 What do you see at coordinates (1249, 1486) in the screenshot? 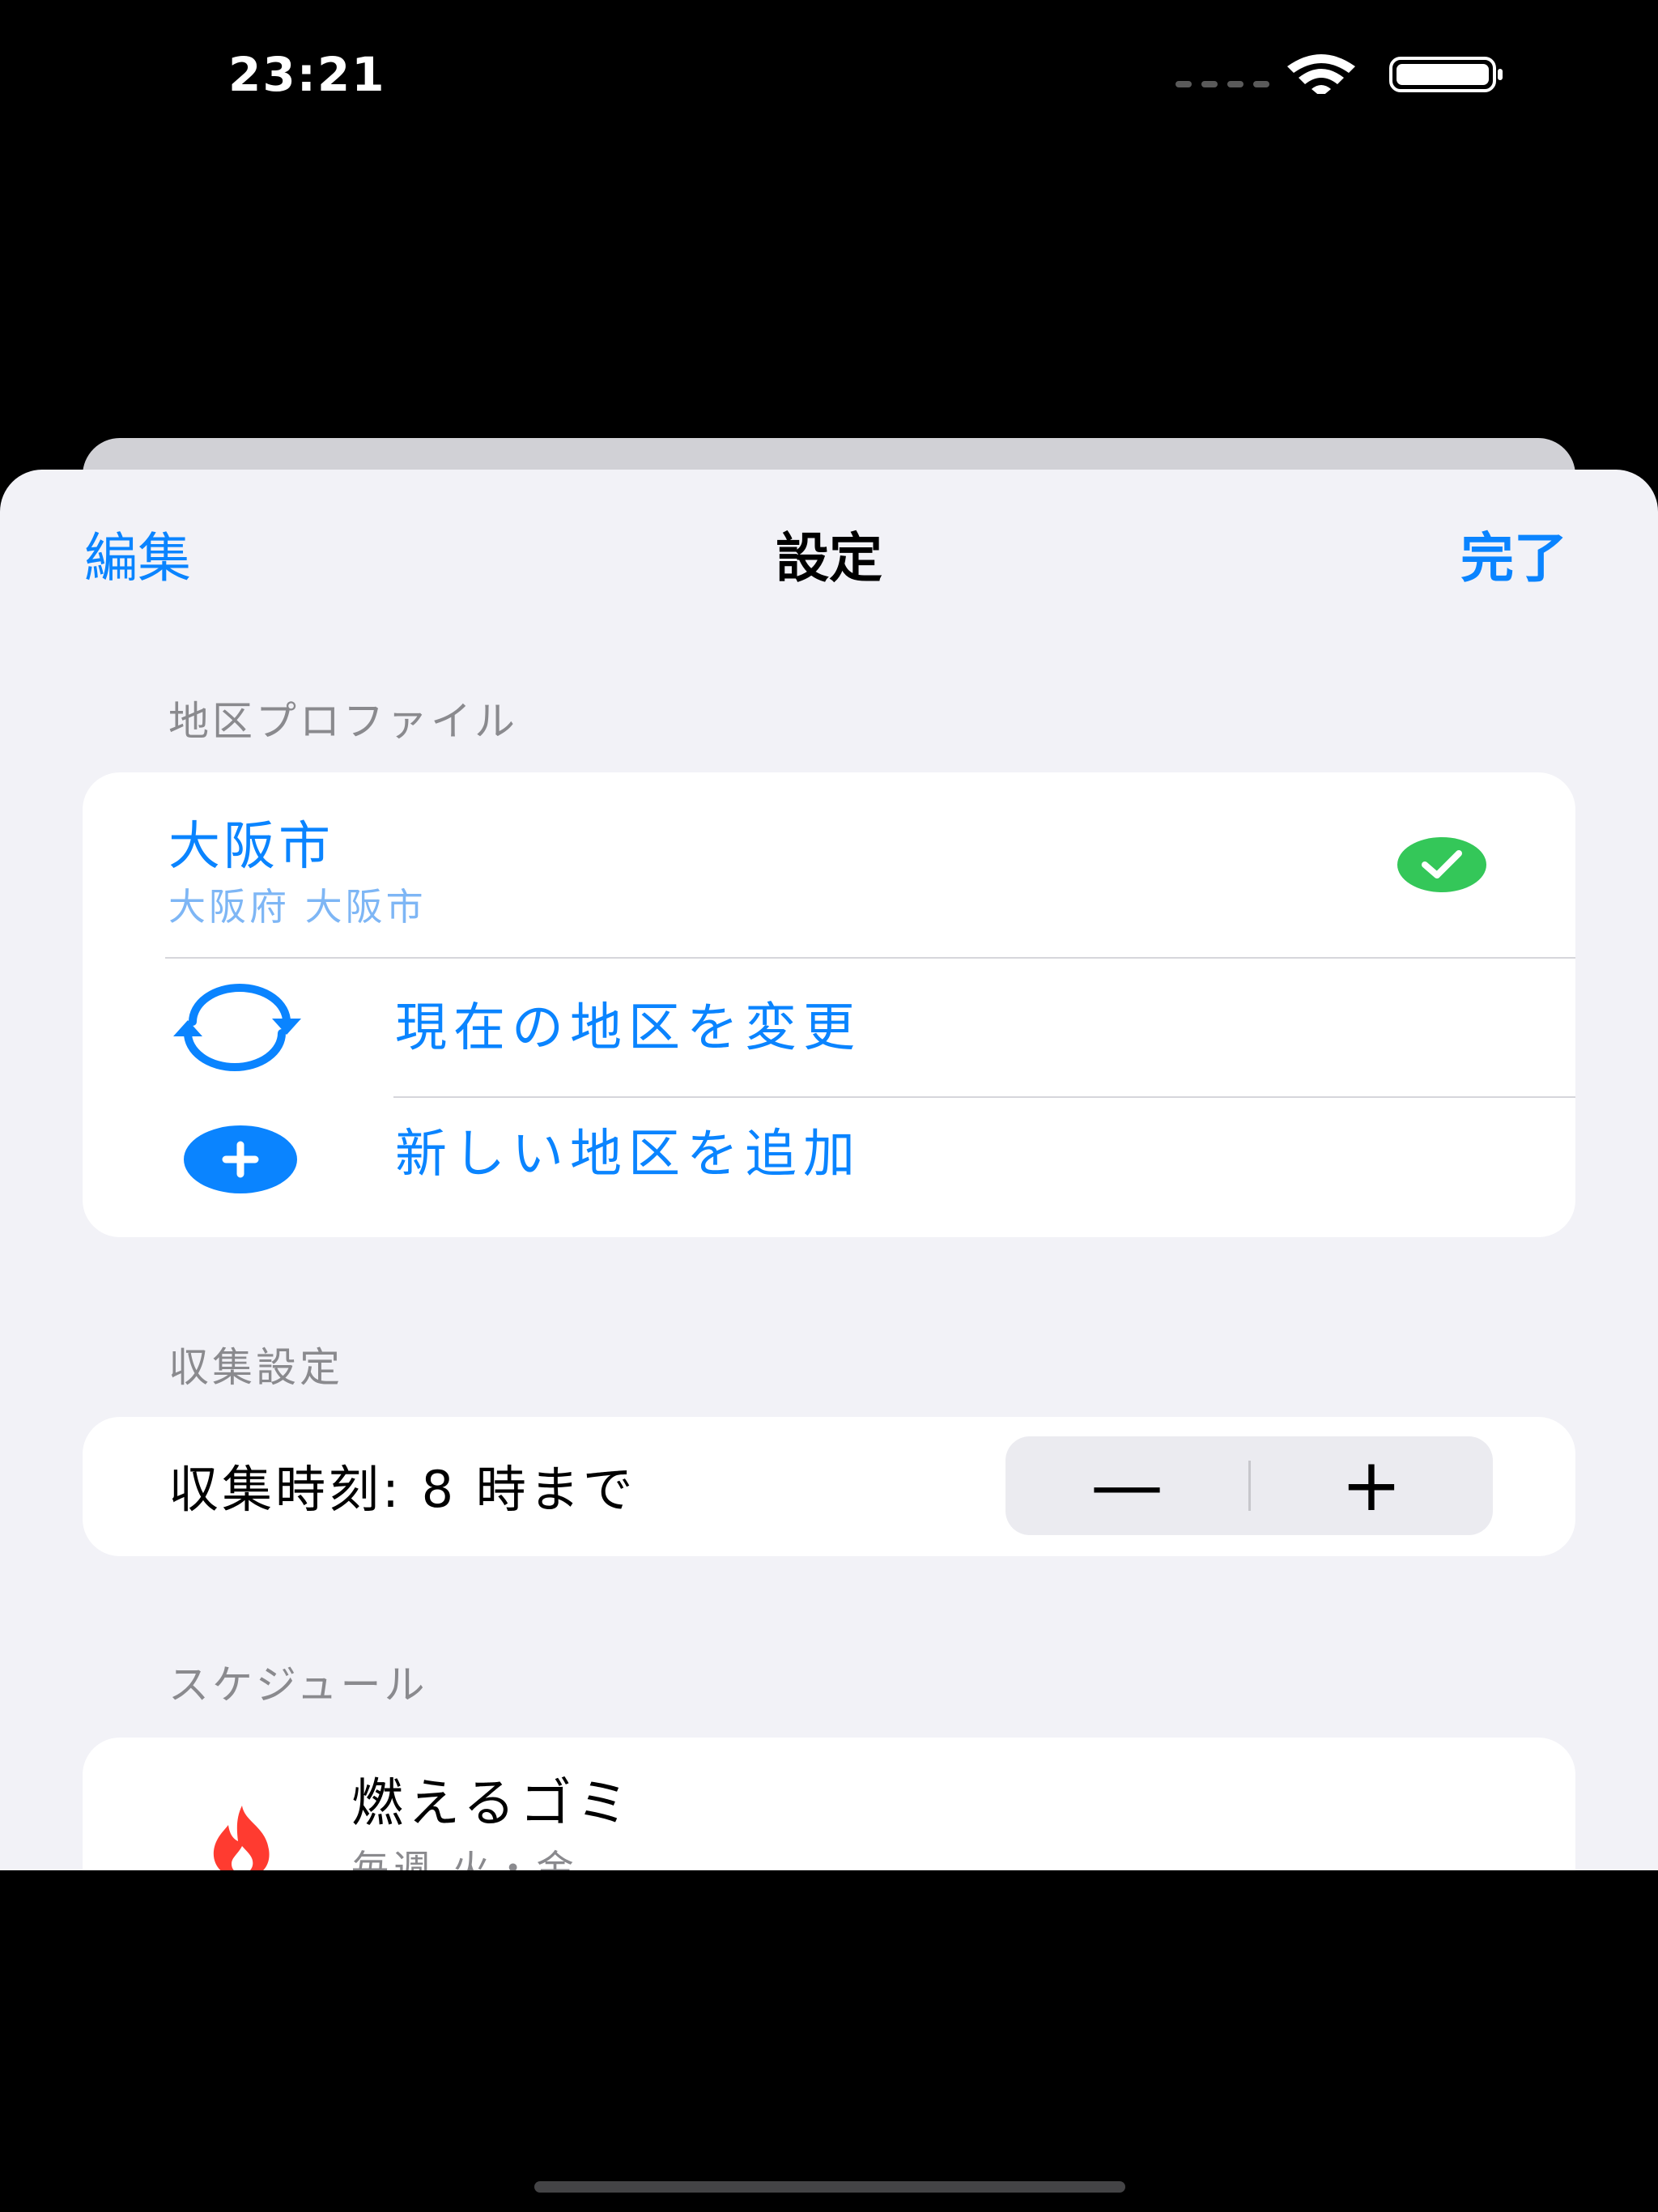
I see `collection-time-stepper: — +` at bounding box center [1249, 1486].